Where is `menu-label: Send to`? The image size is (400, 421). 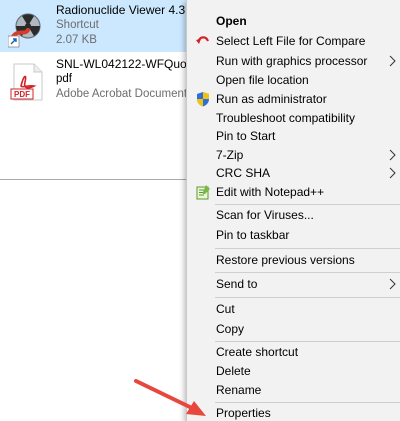 menu-label: Send to is located at coordinates (237, 284).